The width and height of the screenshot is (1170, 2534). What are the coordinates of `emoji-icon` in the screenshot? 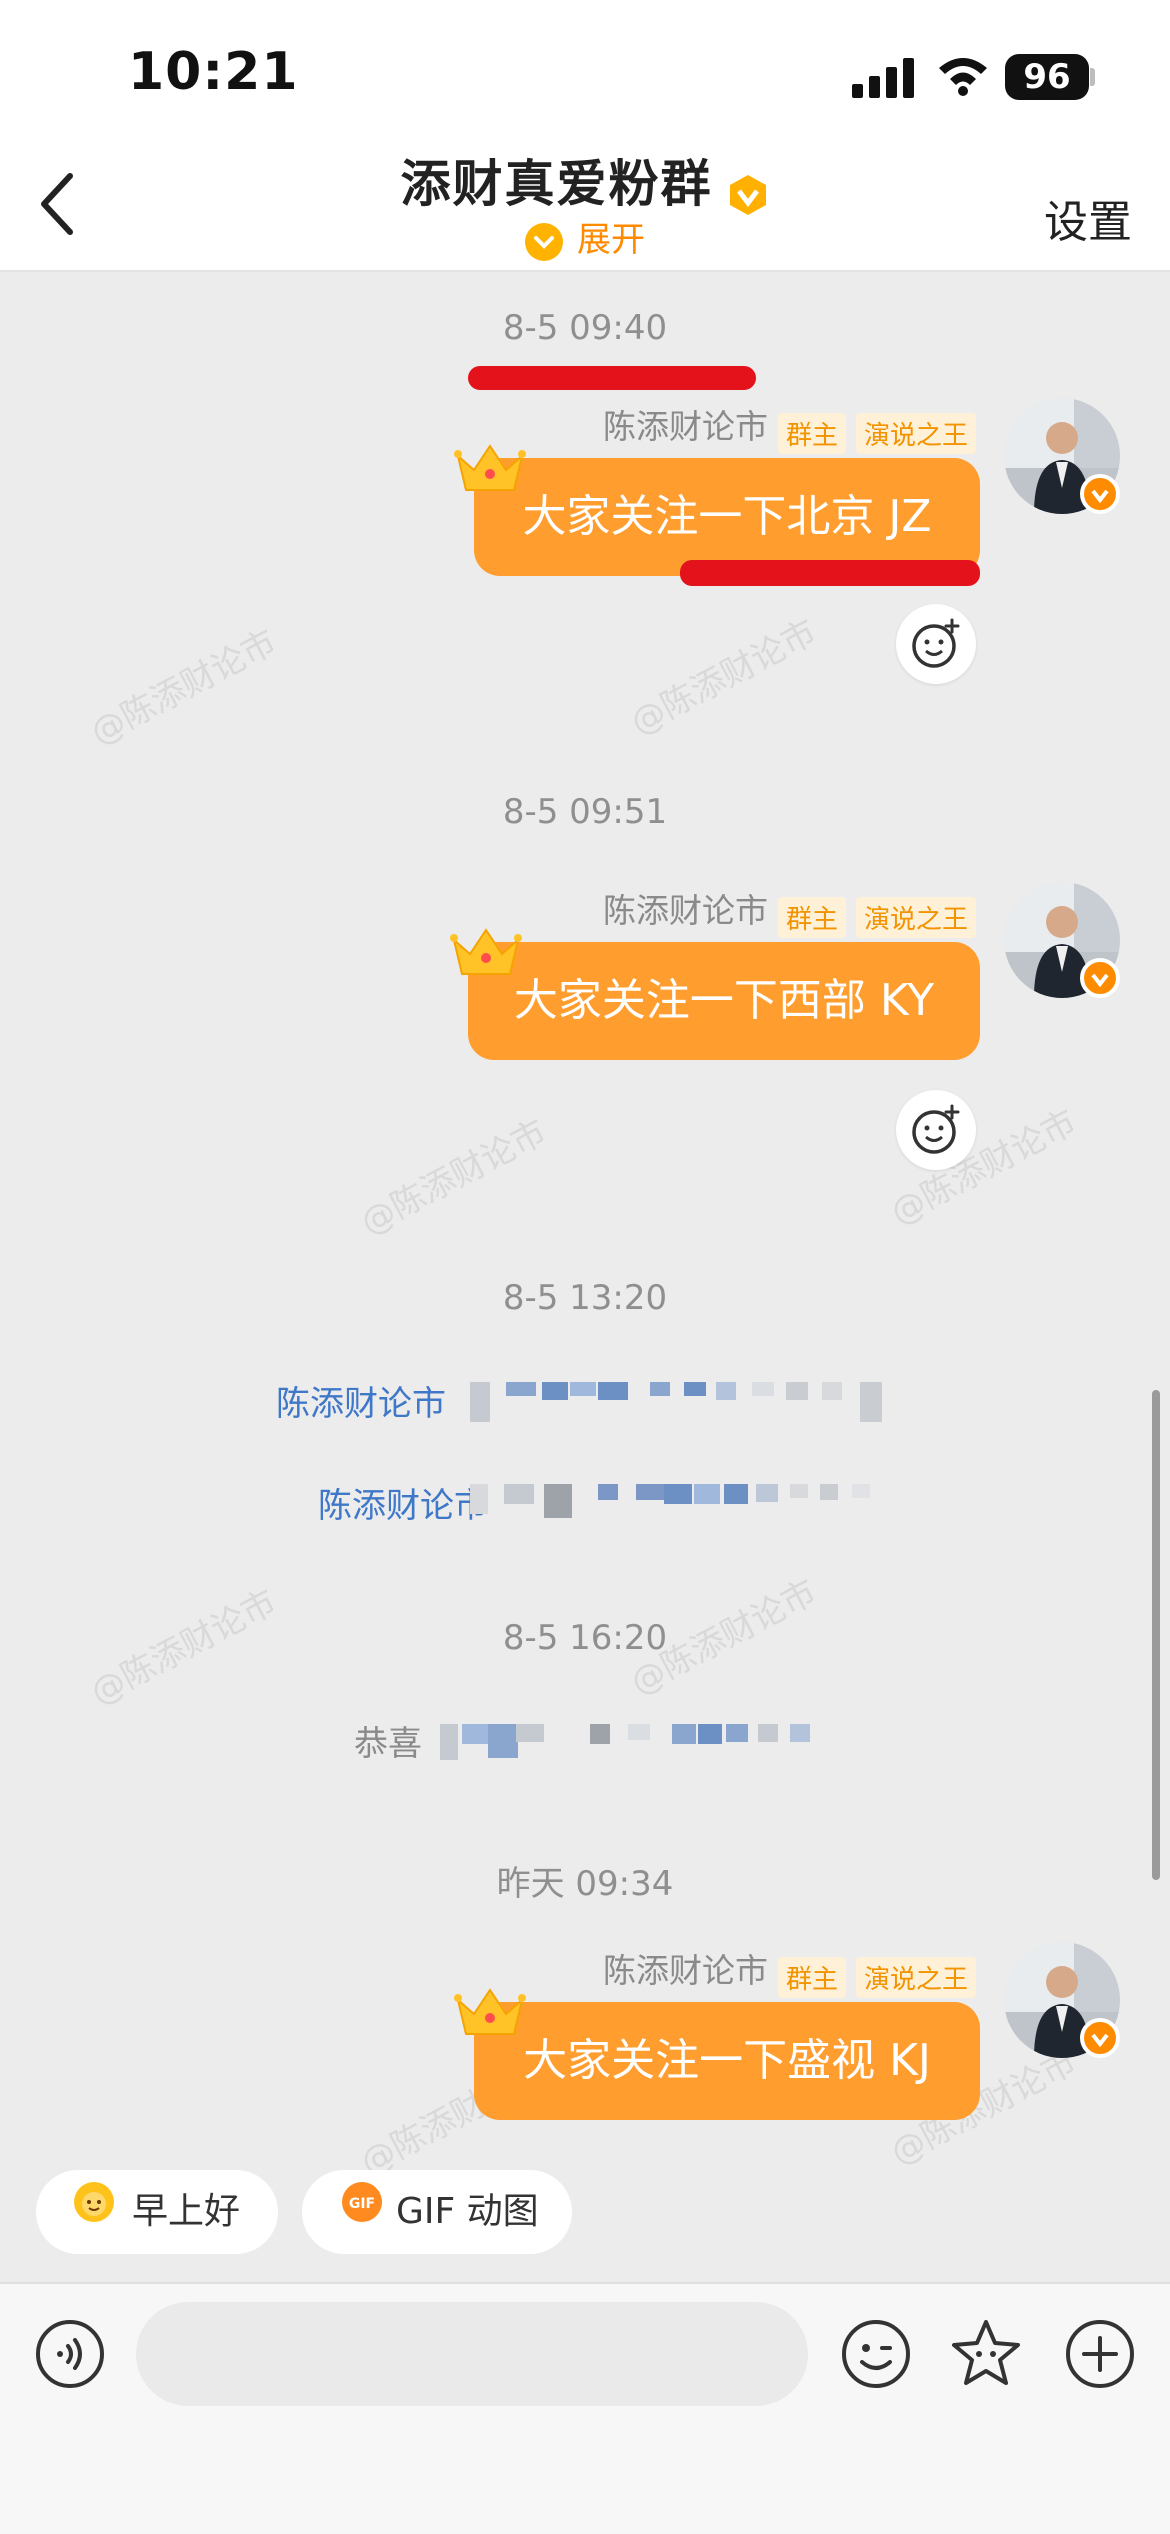 It's located at (876, 2356).